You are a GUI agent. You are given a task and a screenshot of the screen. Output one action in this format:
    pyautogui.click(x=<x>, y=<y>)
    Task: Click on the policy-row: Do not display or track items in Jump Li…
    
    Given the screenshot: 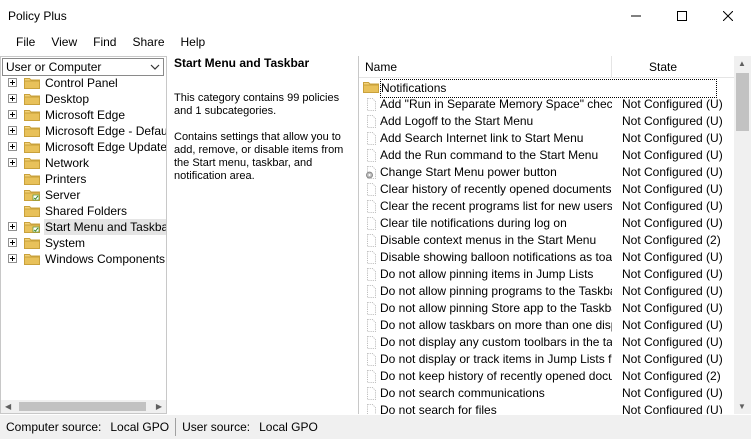 What is the action you would take?
    pyautogui.click(x=547, y=359)
    